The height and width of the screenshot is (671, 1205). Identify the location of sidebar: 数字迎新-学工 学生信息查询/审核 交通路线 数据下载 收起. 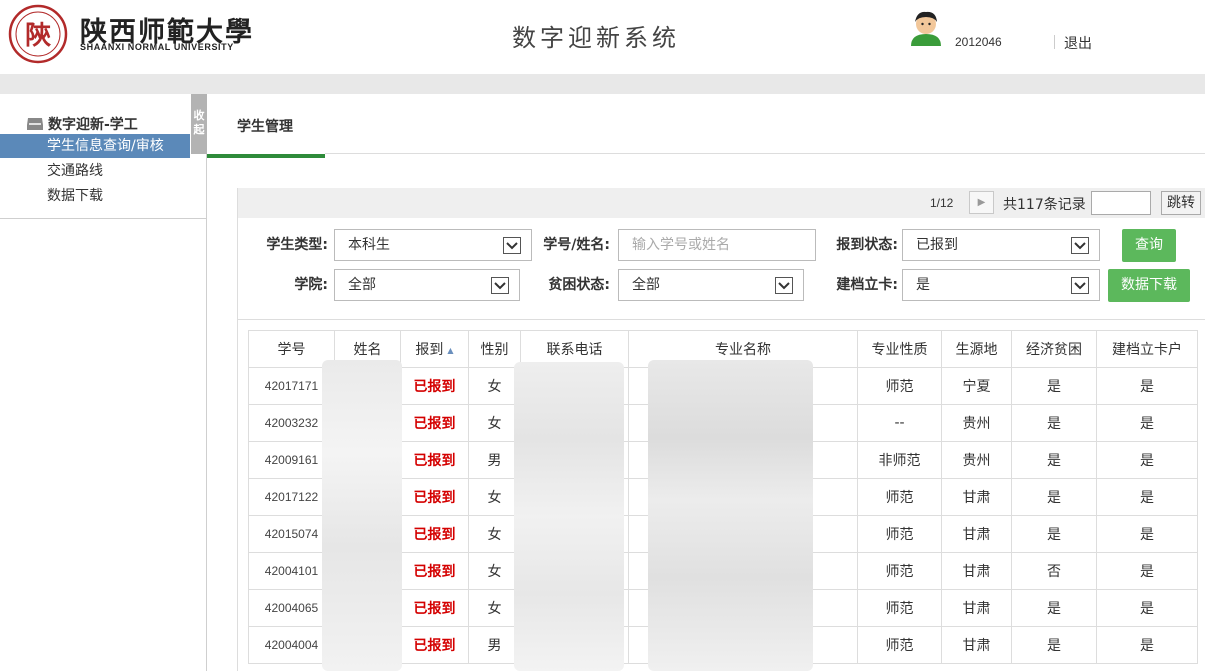
(103, 382).